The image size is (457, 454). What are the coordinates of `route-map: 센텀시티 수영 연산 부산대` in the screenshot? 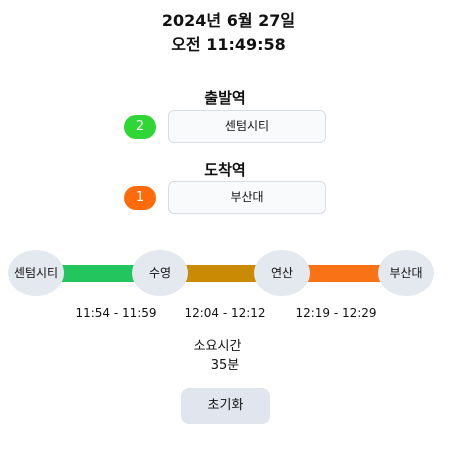 It's located at (228, 273).